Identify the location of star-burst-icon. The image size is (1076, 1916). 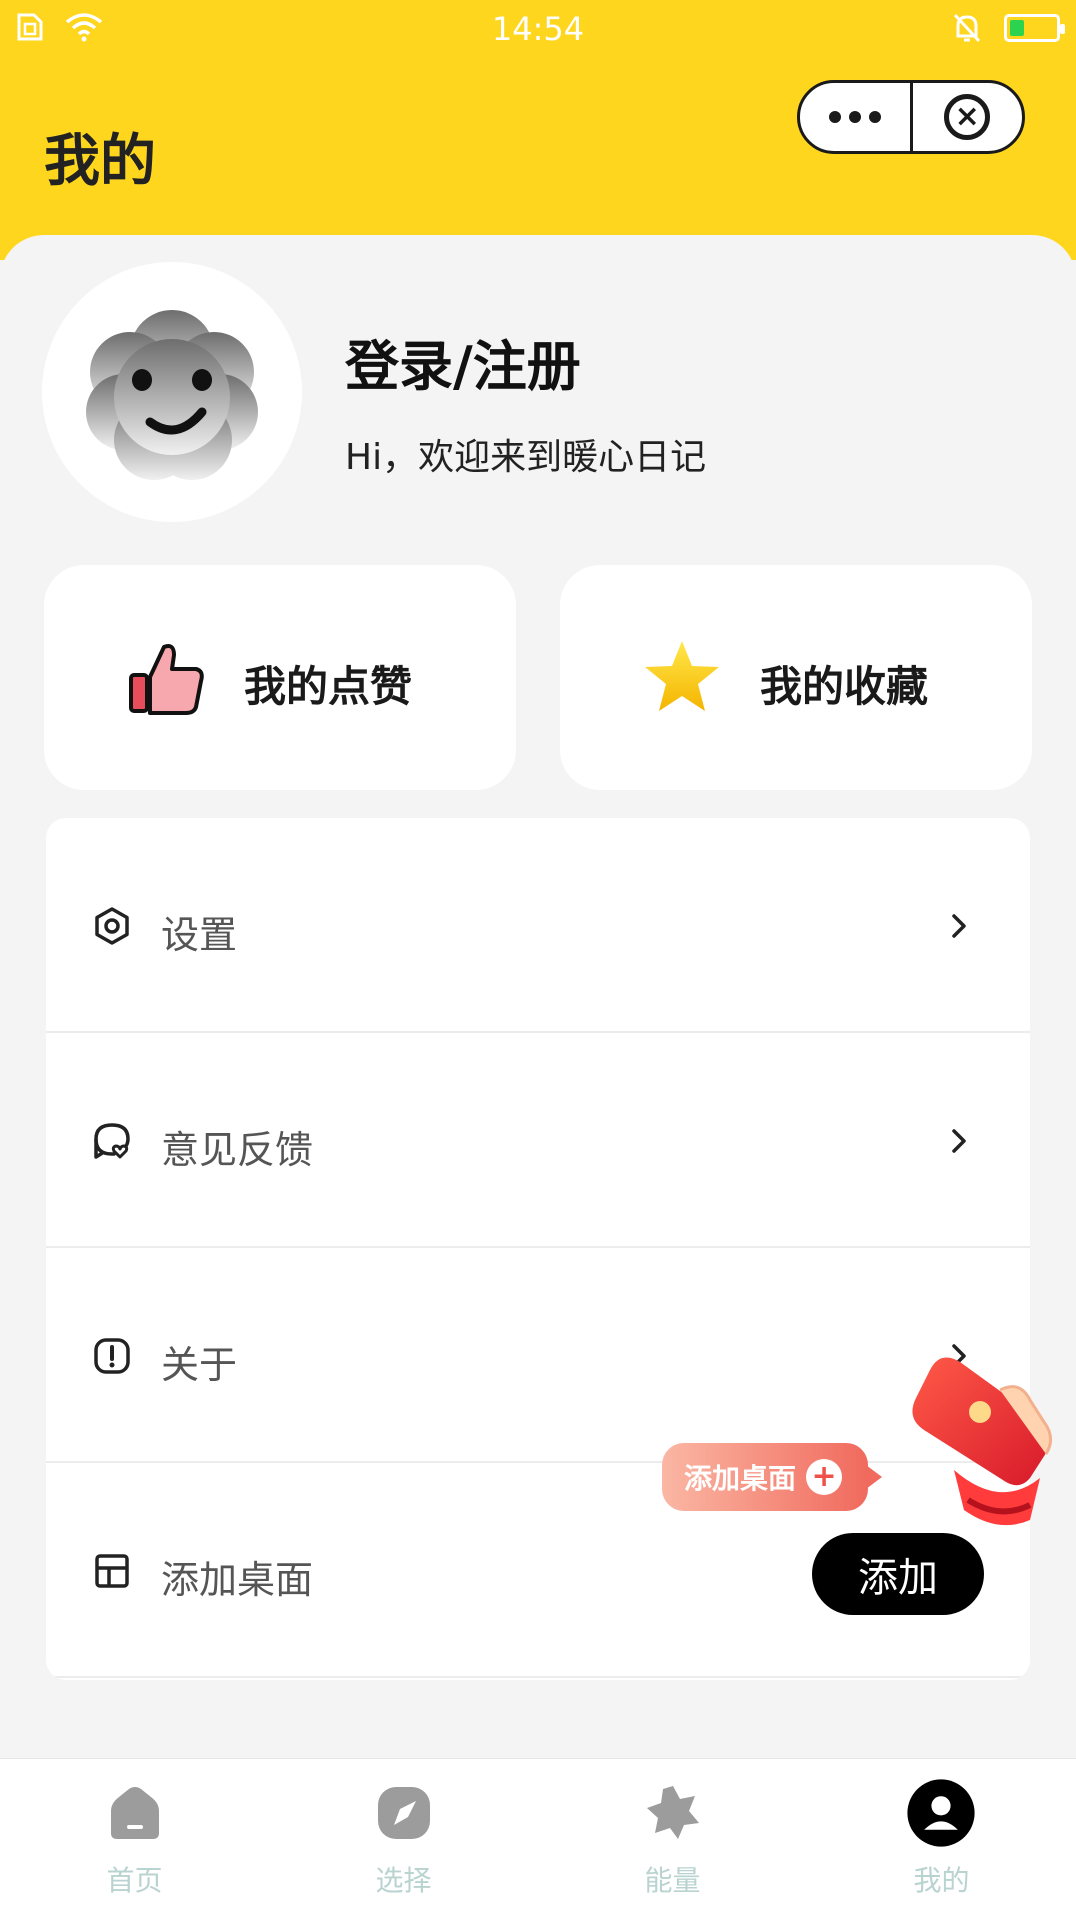
(673, 1812).